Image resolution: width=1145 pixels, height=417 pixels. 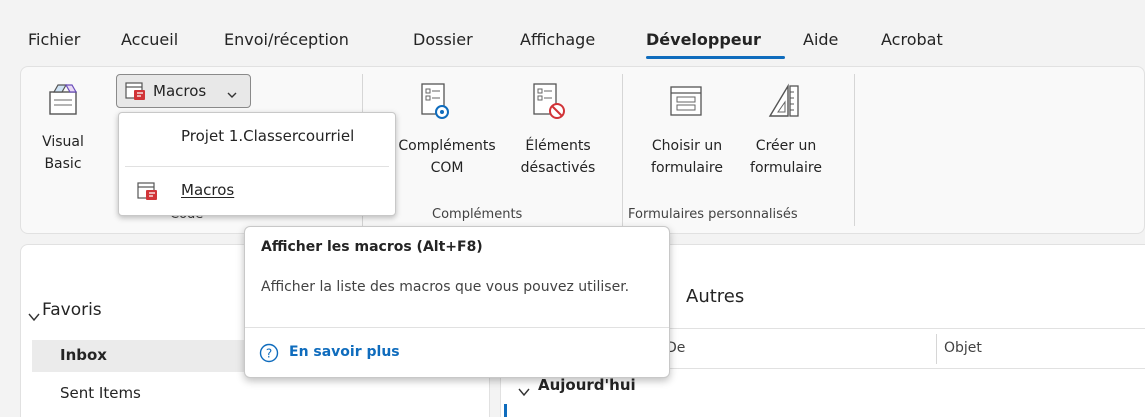 What do you see at coordinates (687, 168) in the screenshot?
I see `choisir-formulaire-label-2: formulaire` at bounding box center [687, 168].